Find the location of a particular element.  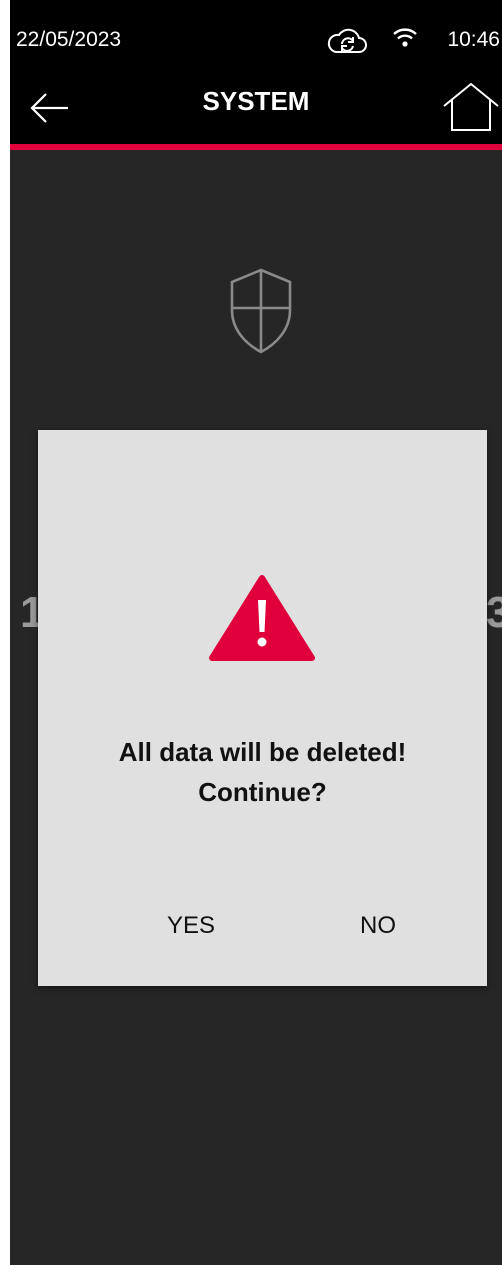

background-number-right: 3 is located at coordinates (494, 612).